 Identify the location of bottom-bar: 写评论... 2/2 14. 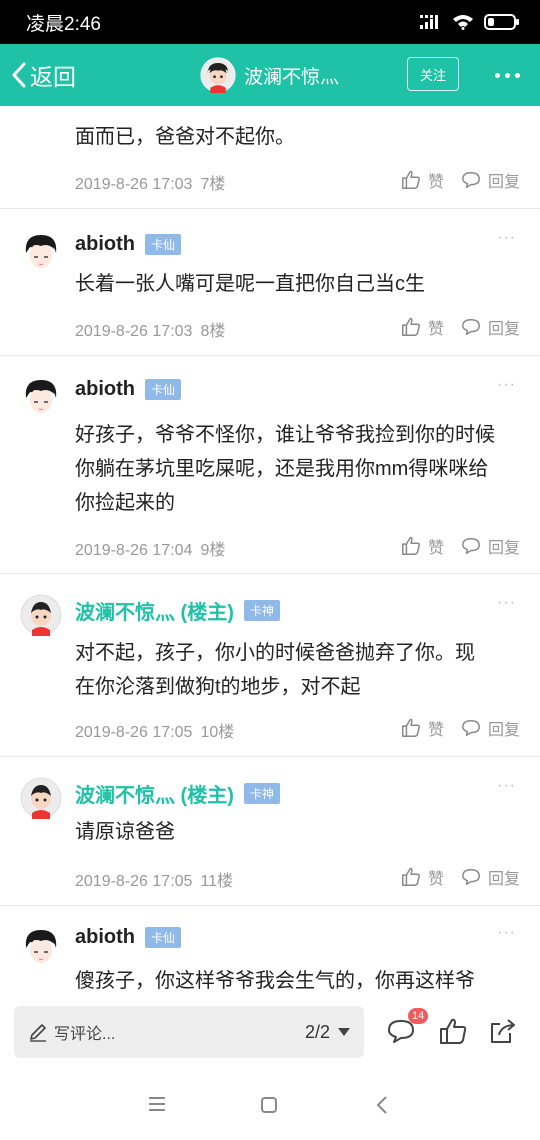
(270, 1035).